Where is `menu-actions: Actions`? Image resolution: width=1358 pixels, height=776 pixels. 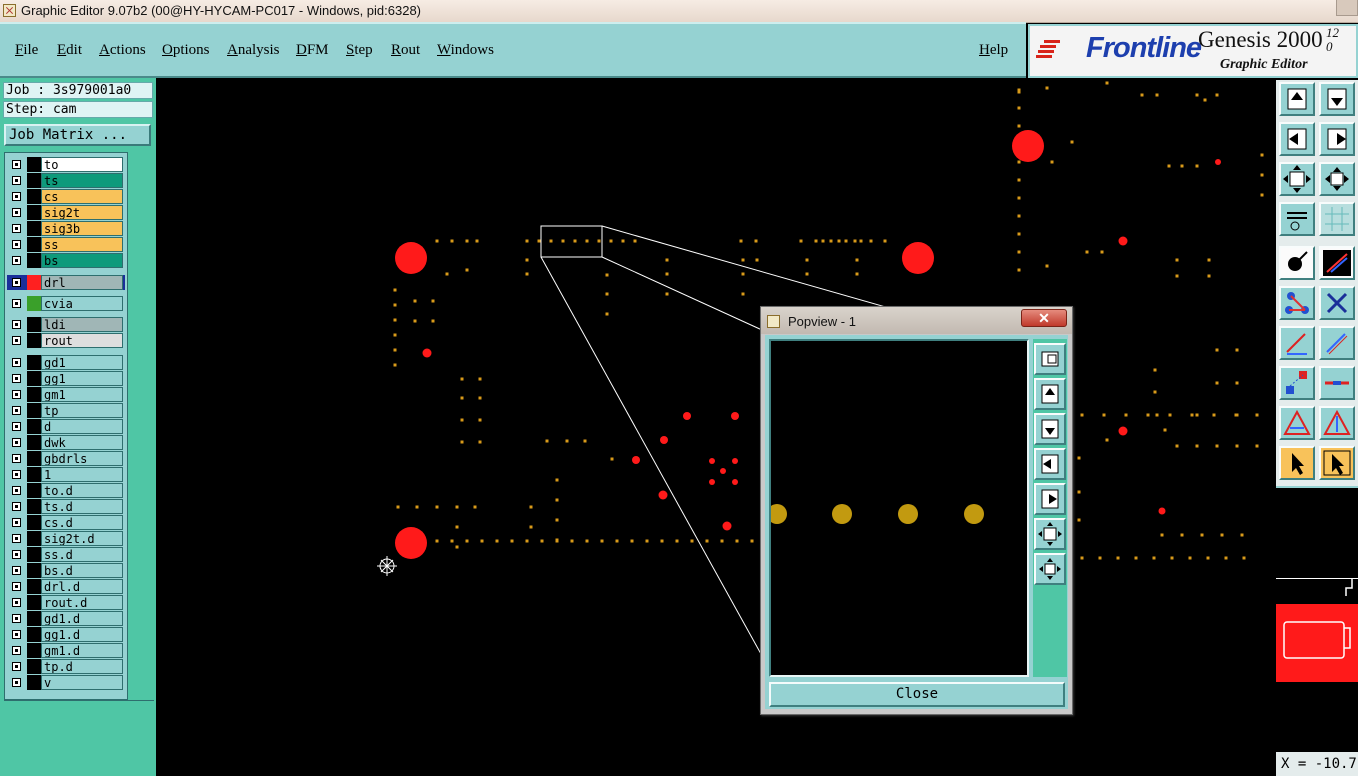
menu-actions: Actions is located at coordinates (122, 50).